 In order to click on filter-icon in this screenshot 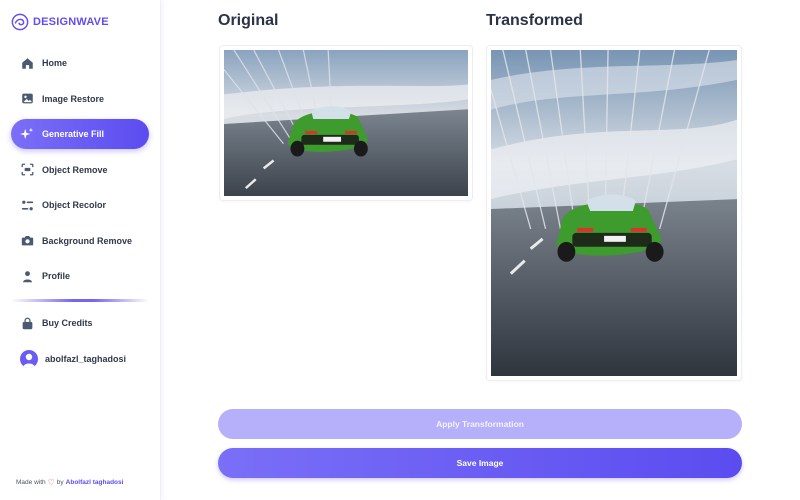, I will do `click(27, 205)`.